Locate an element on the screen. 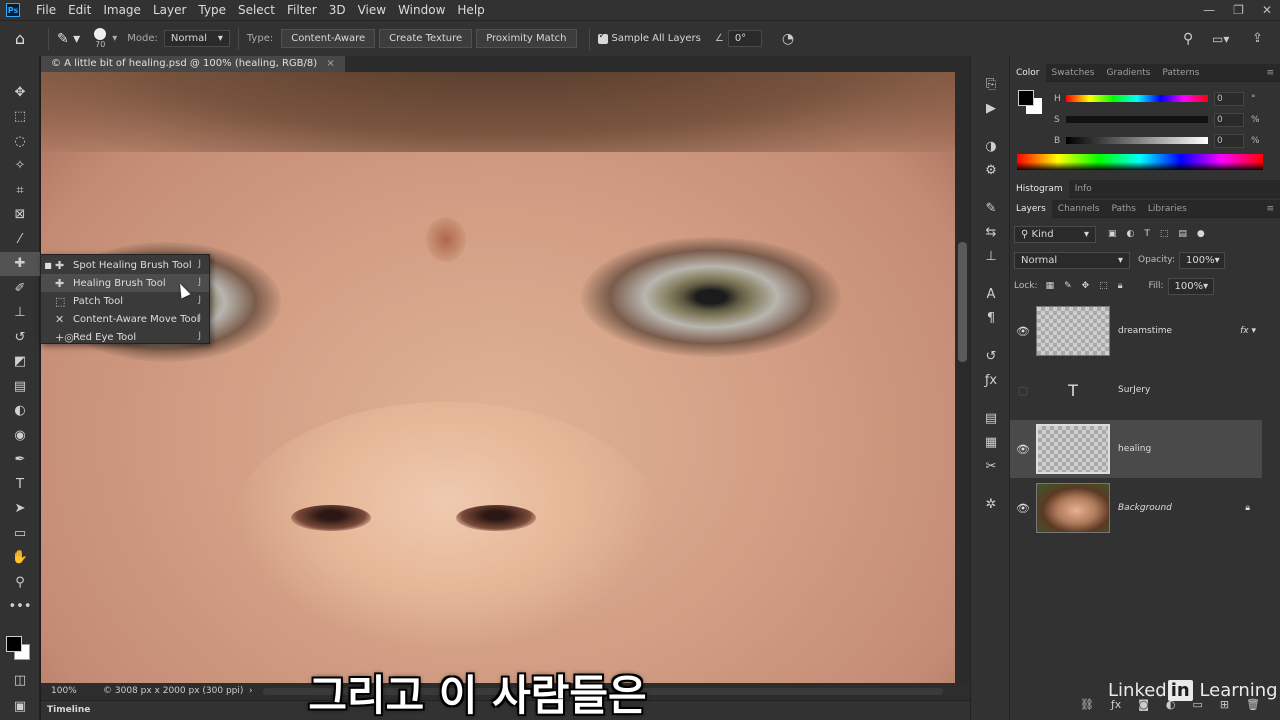 The width and height of the screenshot is (1280, 720). pressure-size-icon: ◔ is located at coordinates (788, 39).